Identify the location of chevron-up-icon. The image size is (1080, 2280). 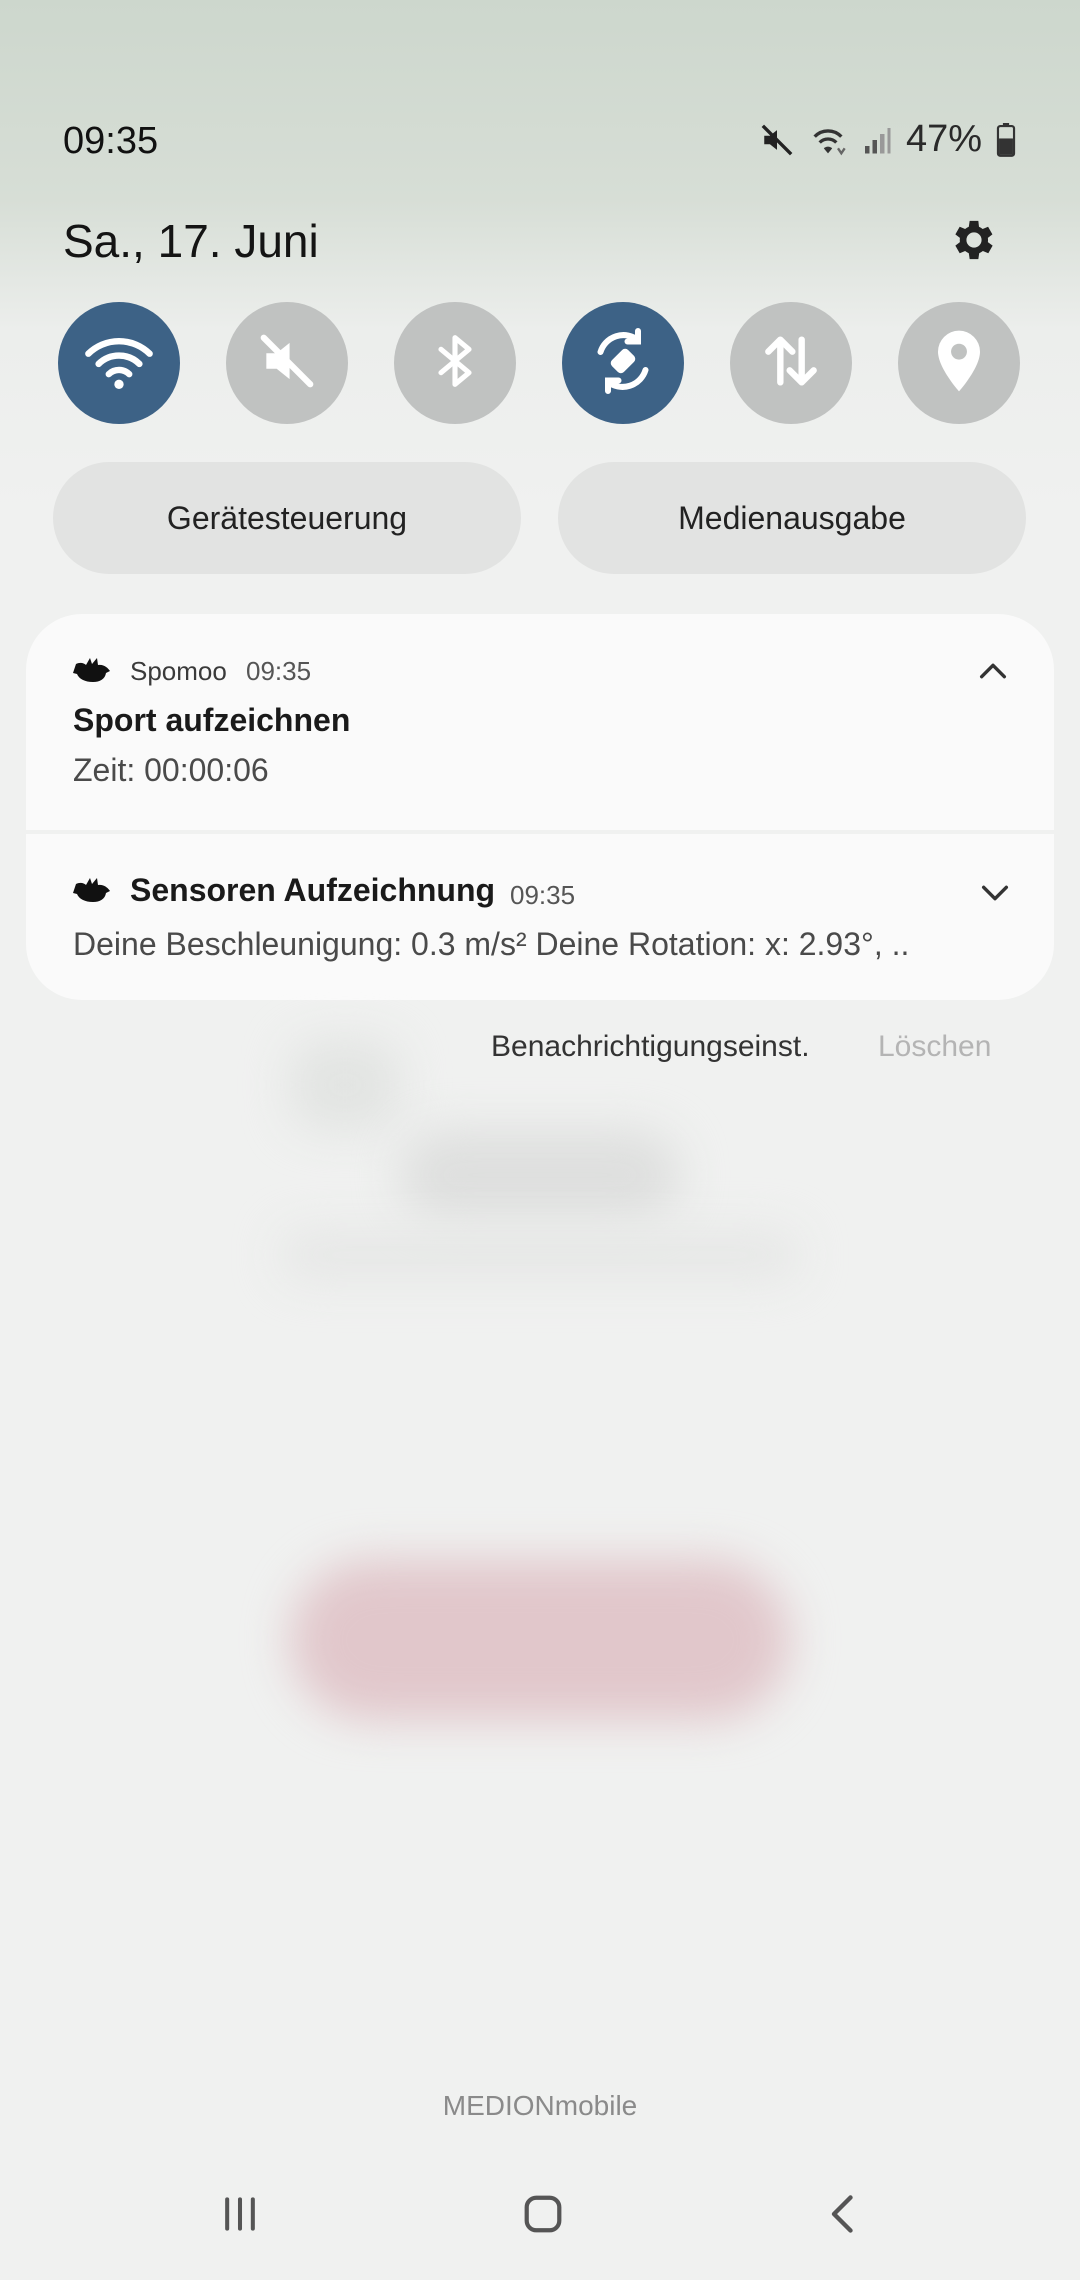
(993, 673).